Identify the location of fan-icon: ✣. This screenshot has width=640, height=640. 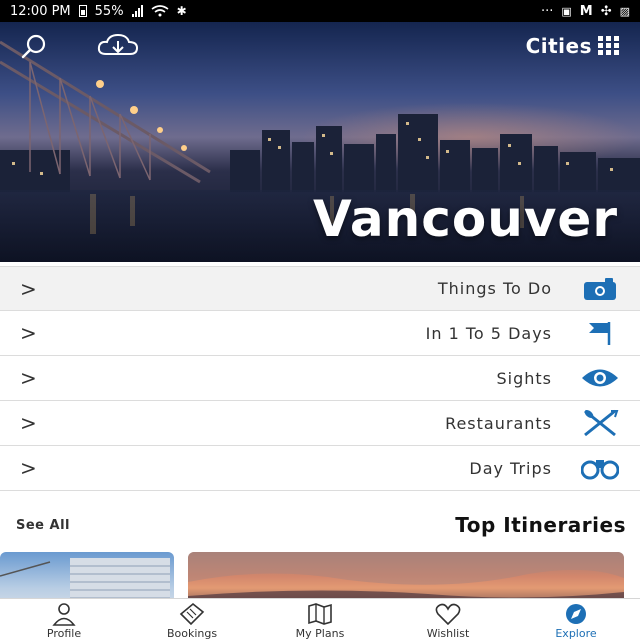
(606, 11).